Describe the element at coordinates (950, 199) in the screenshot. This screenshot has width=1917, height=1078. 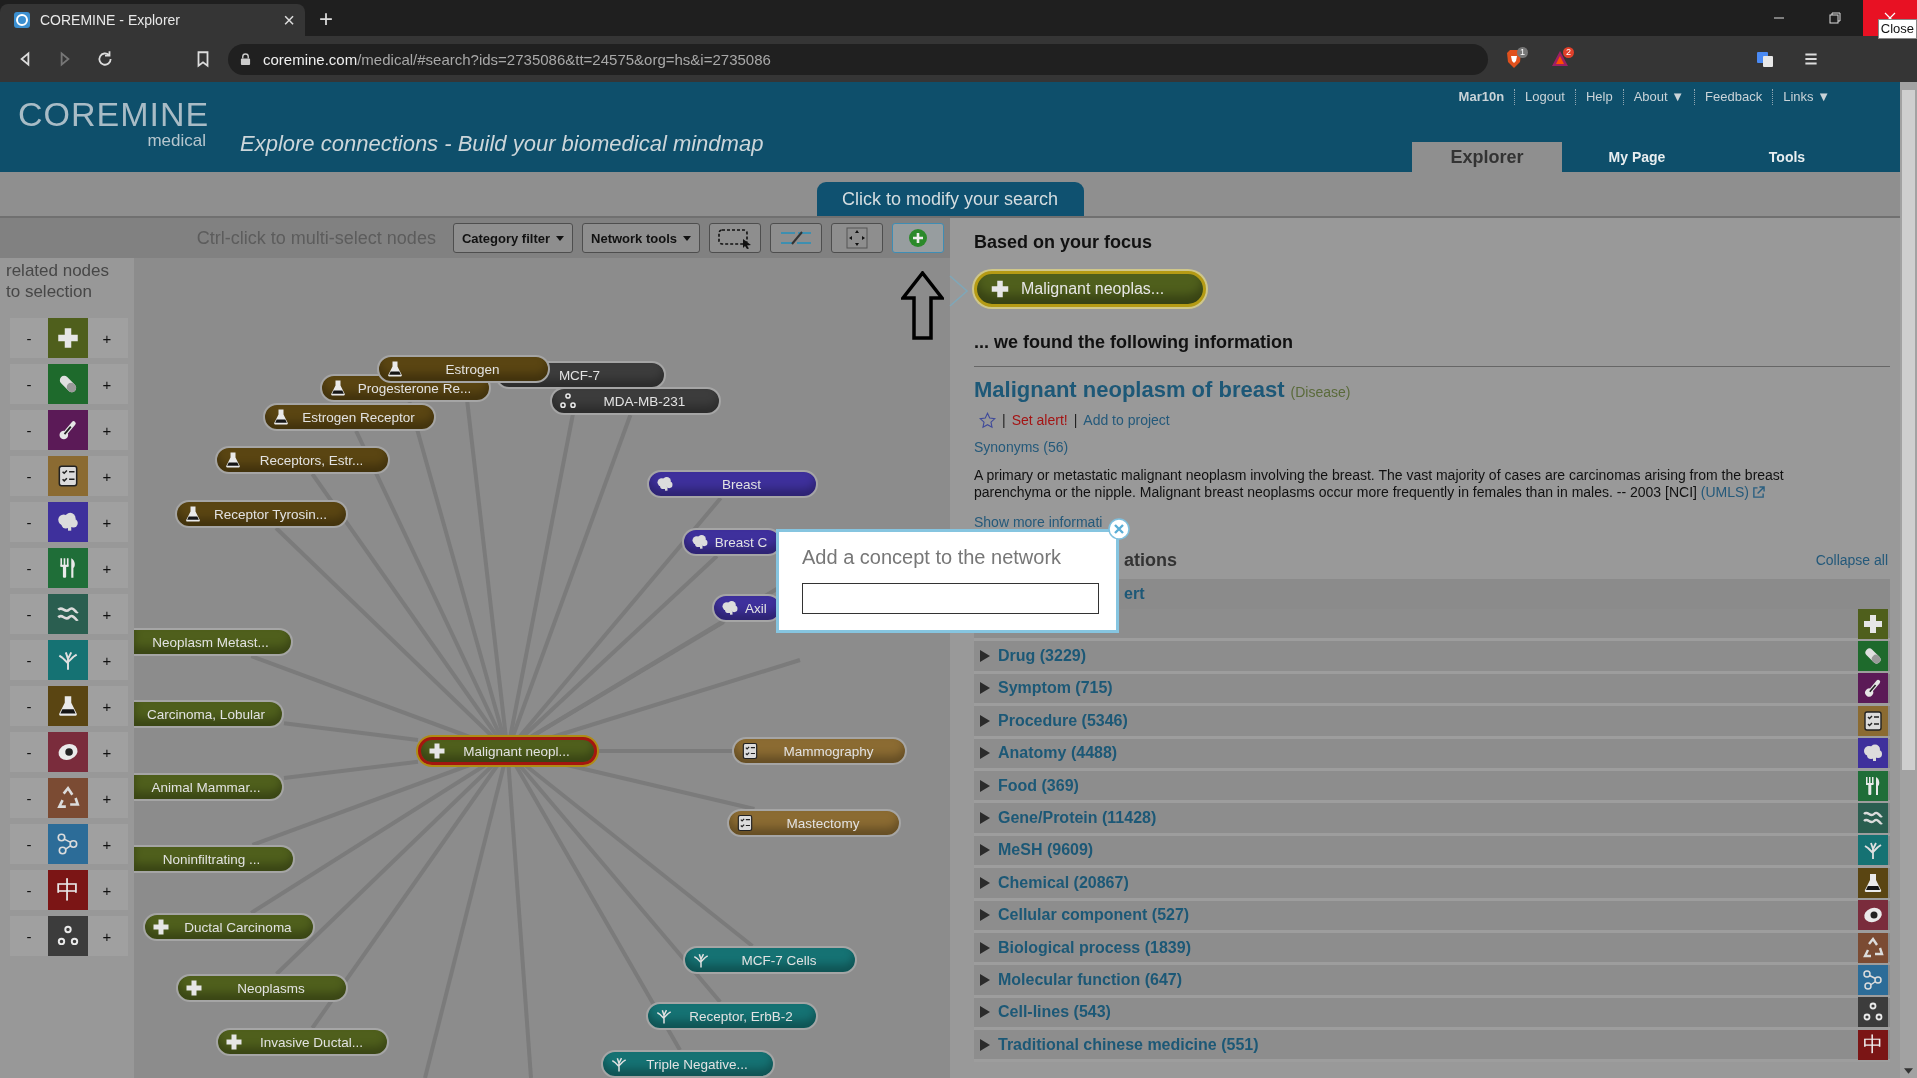
I see `modify-search-tab: Click to modify your search` at that location.